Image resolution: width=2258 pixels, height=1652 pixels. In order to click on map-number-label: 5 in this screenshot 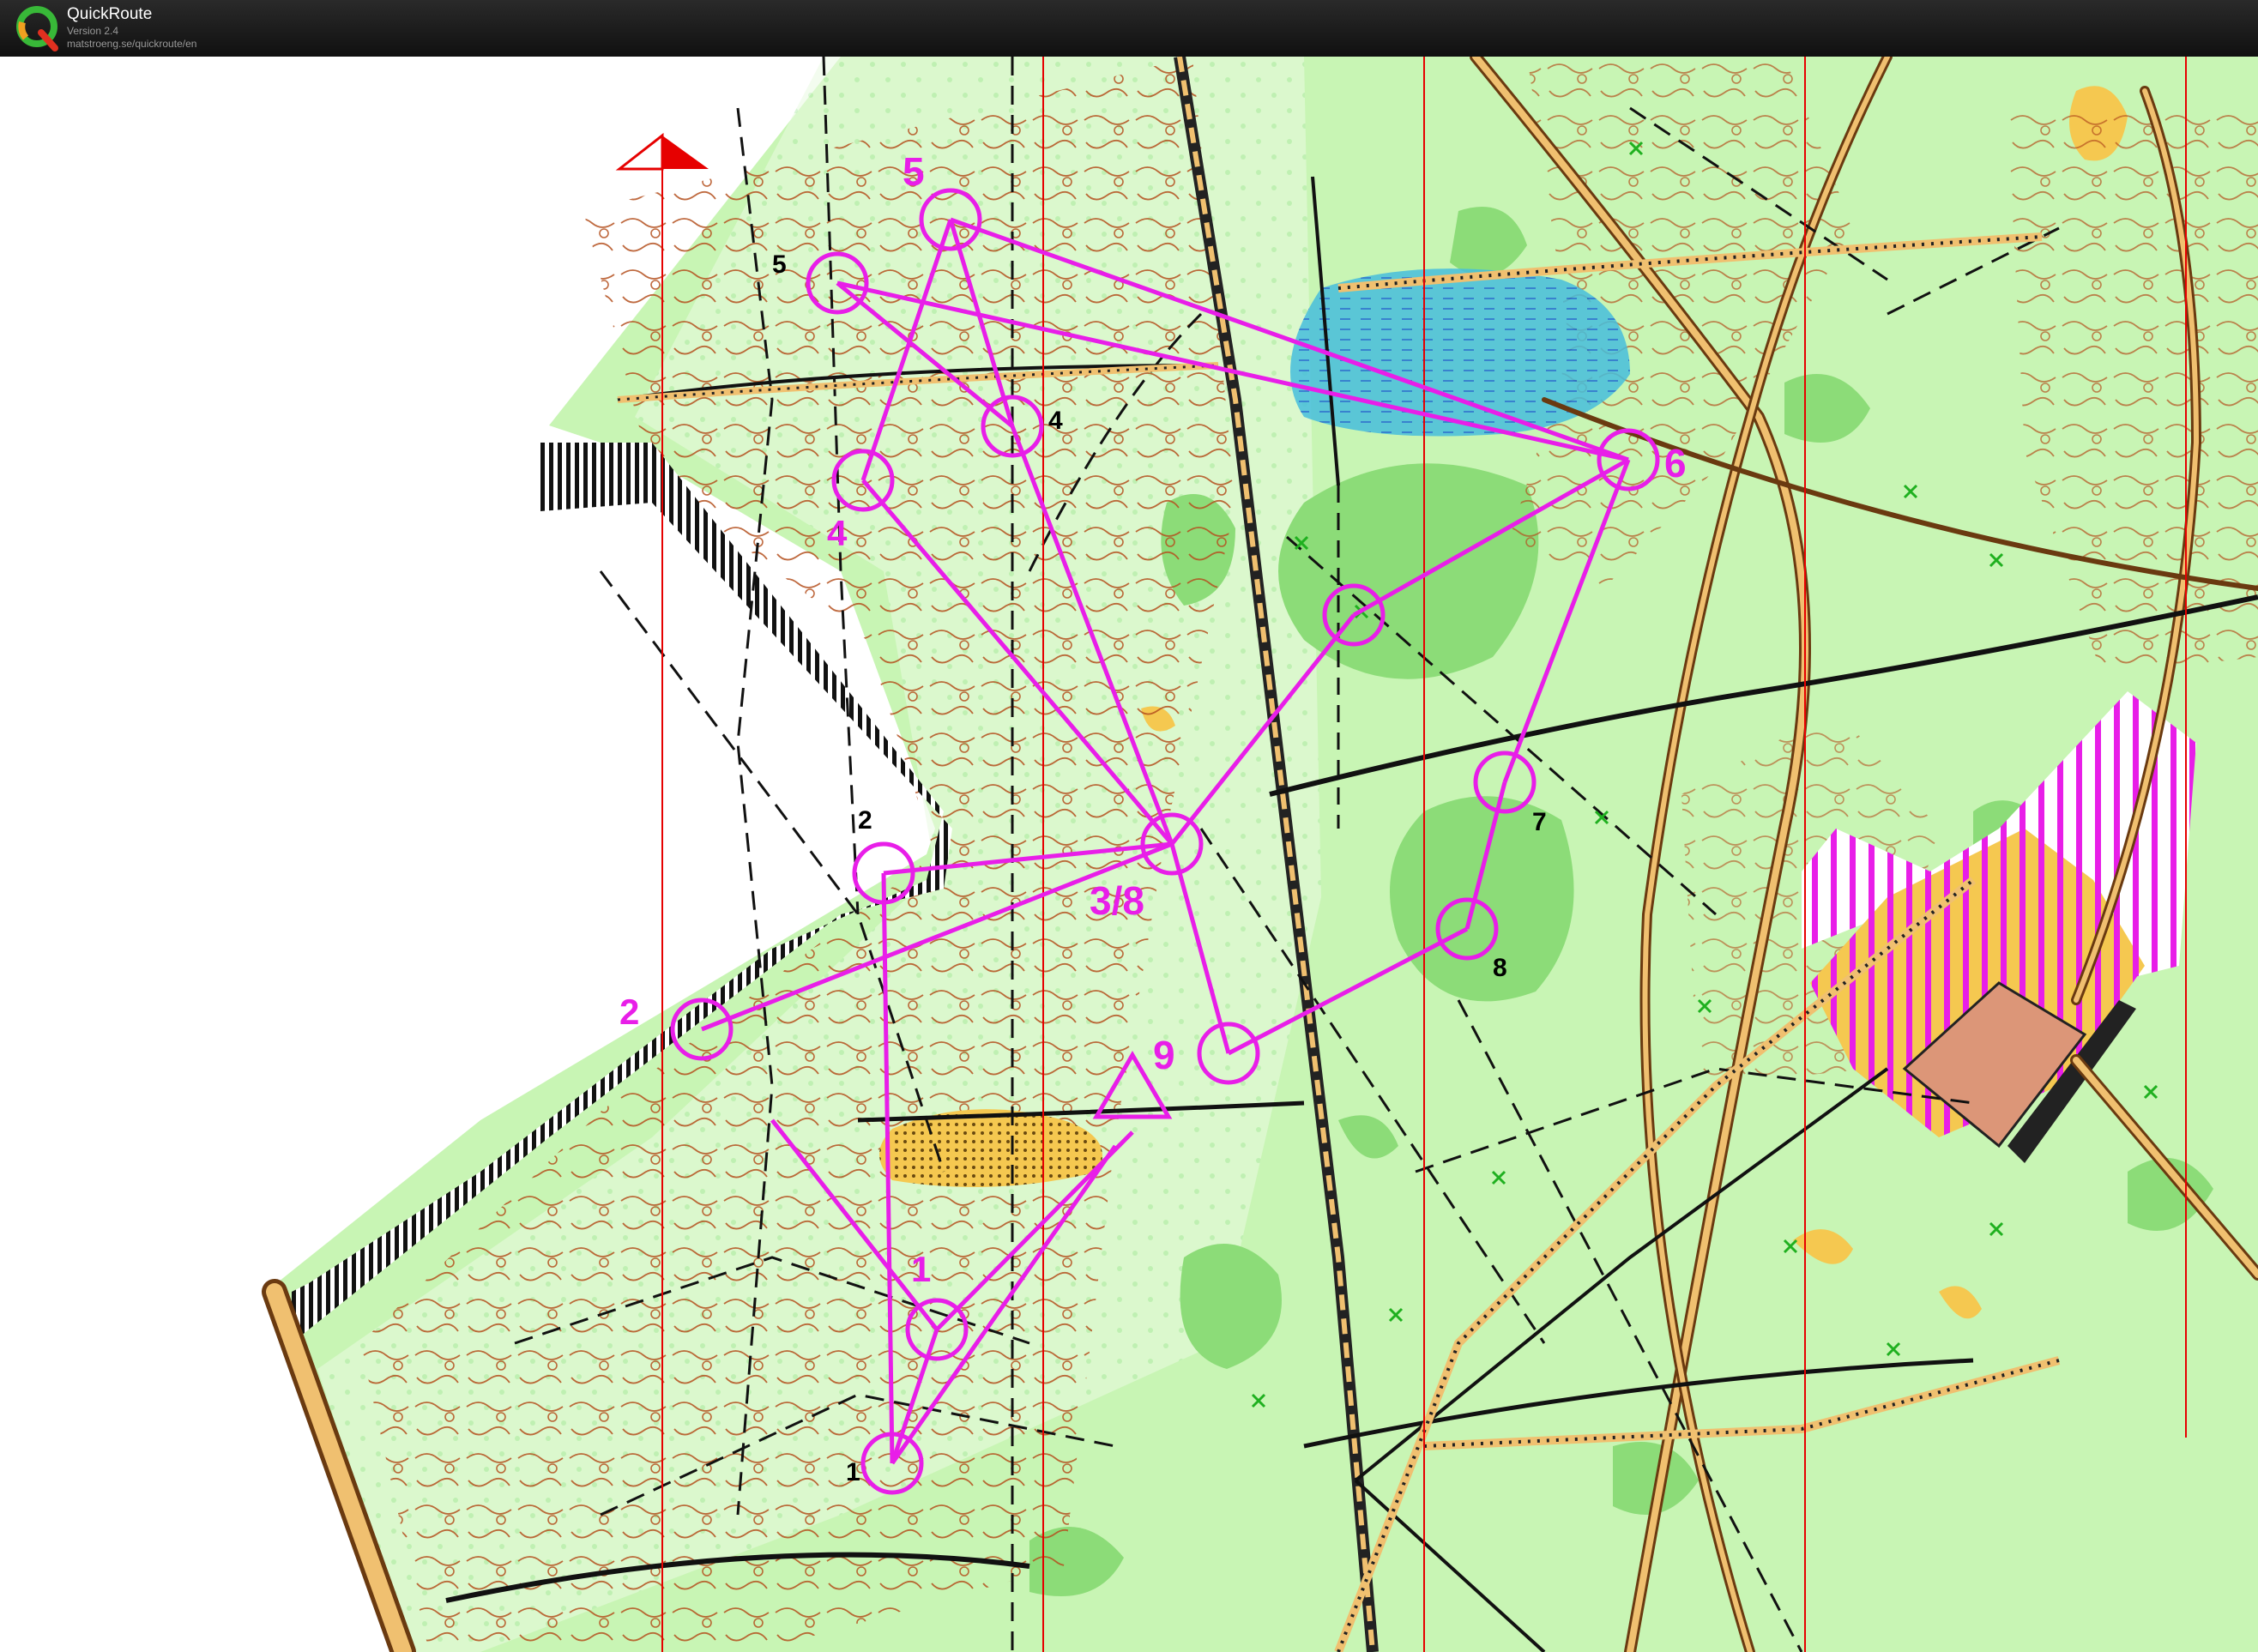, I will do `click(780, 264)`.